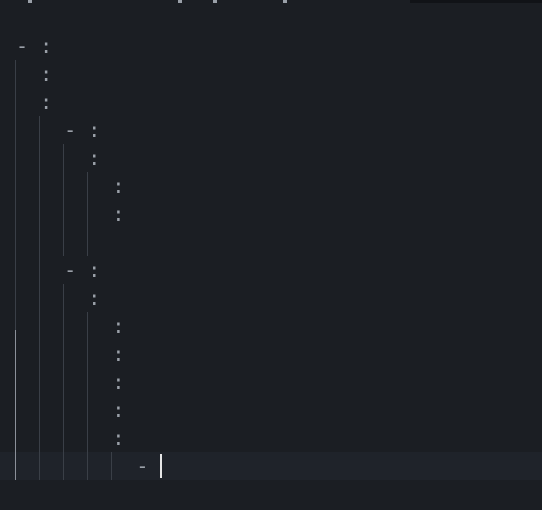 This screenshot has height=510, width=542. I want to click on code-line, so click(271, 242).